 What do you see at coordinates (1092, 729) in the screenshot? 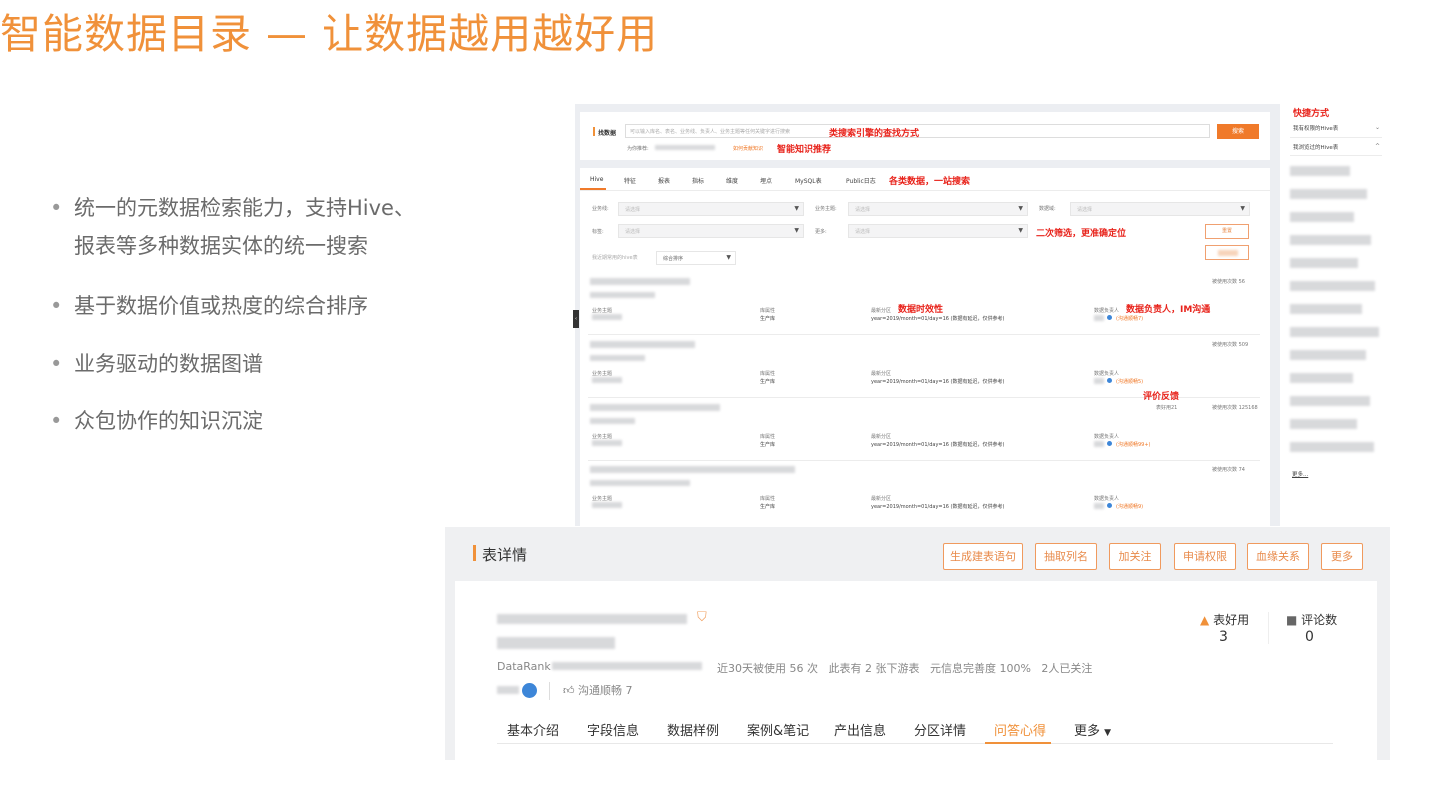
I see `tab-more: 更多 ▼` at bounding box center [1092, 729].